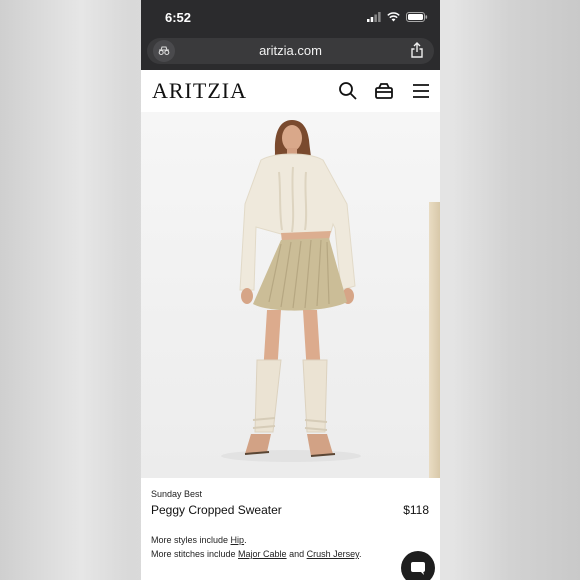 This screenshot has width=580, height=580. I want to click on more-styles-line: More styles include Hip., so click(199, 540).